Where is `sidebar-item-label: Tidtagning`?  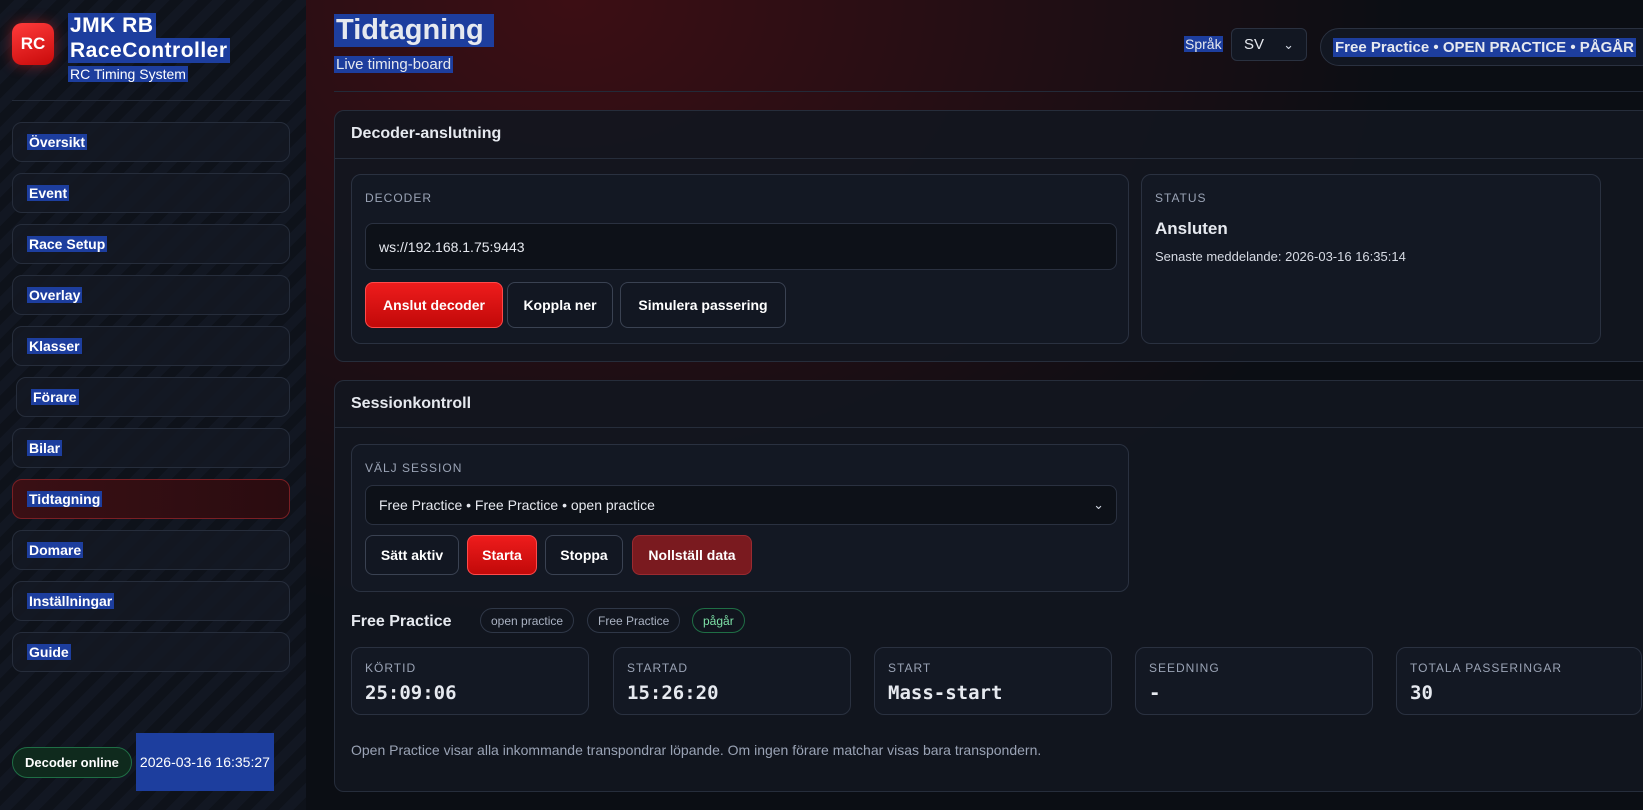 sidebar-item-label: Tidtagning is located at coordinates (65, 499).